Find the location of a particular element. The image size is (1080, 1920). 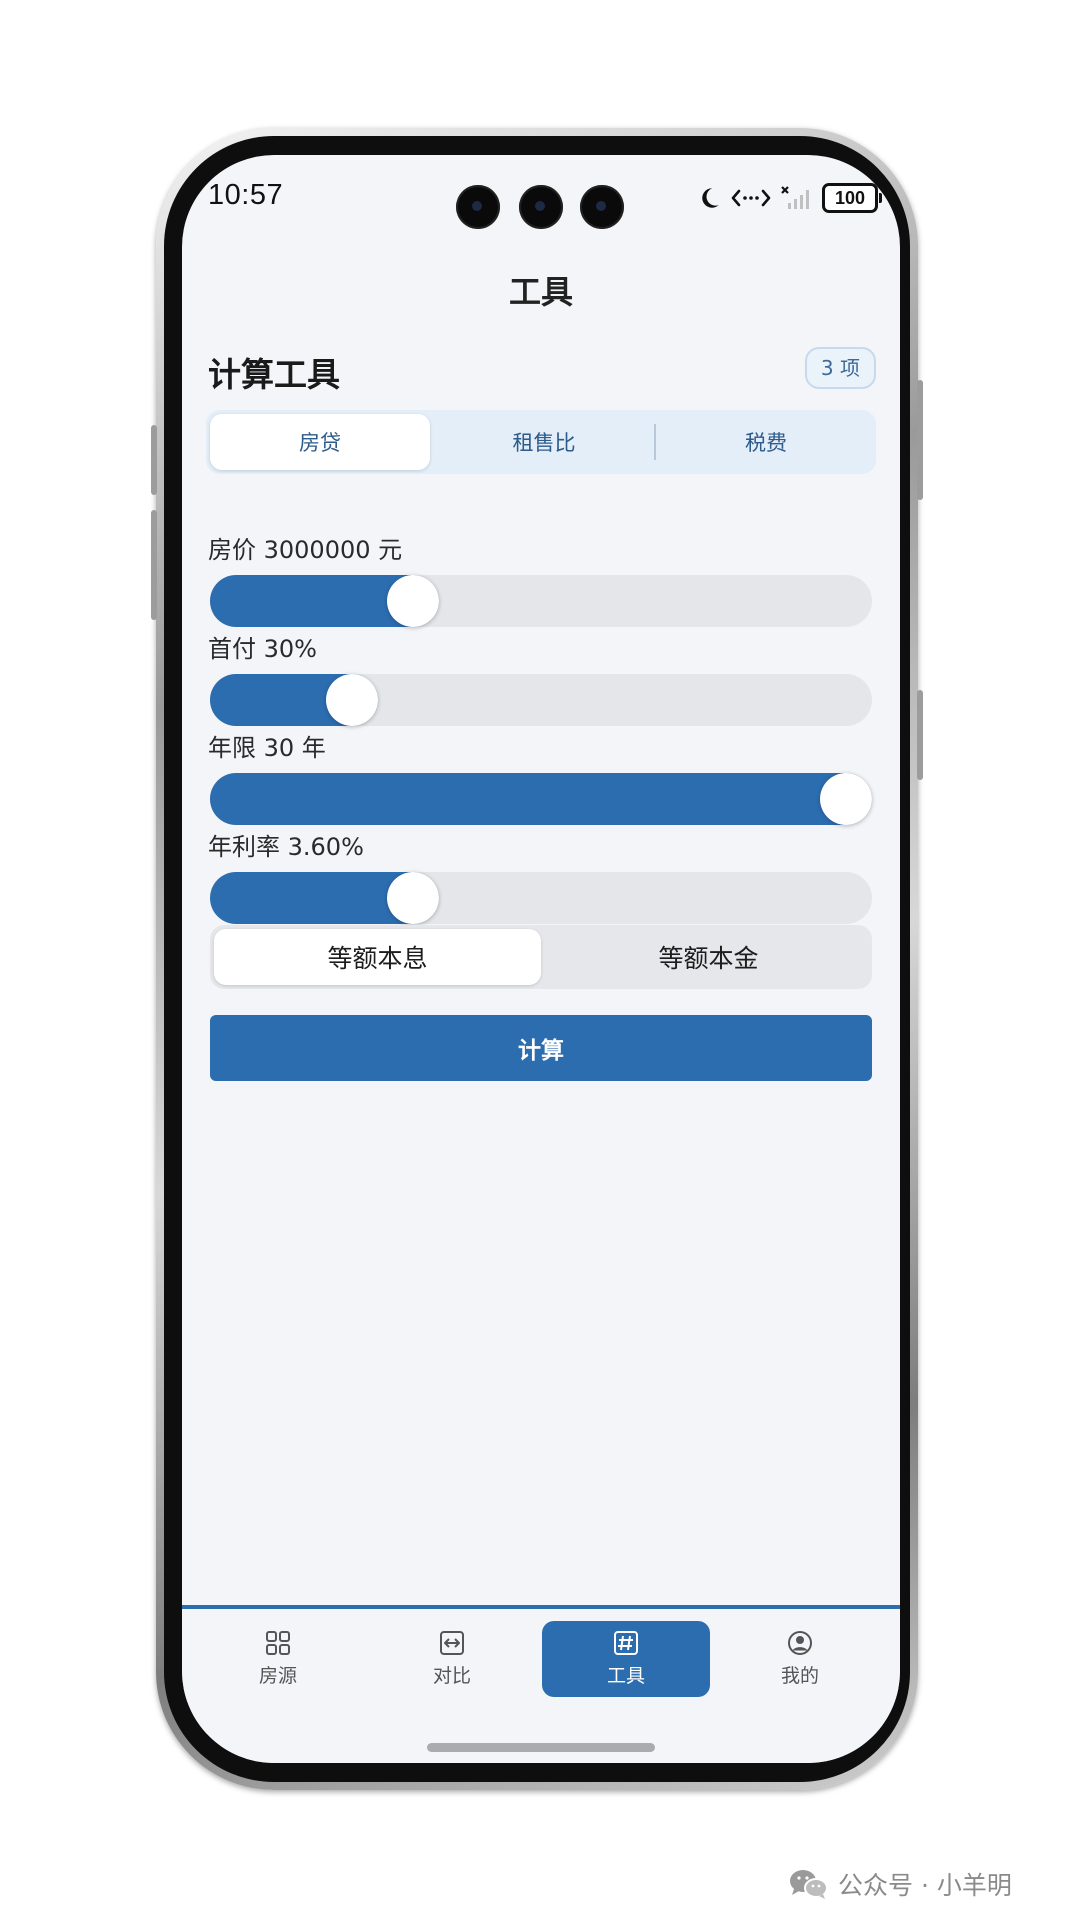

watermark-text: 公众号 · 小羊明 is located at coordinates (925, 1885).